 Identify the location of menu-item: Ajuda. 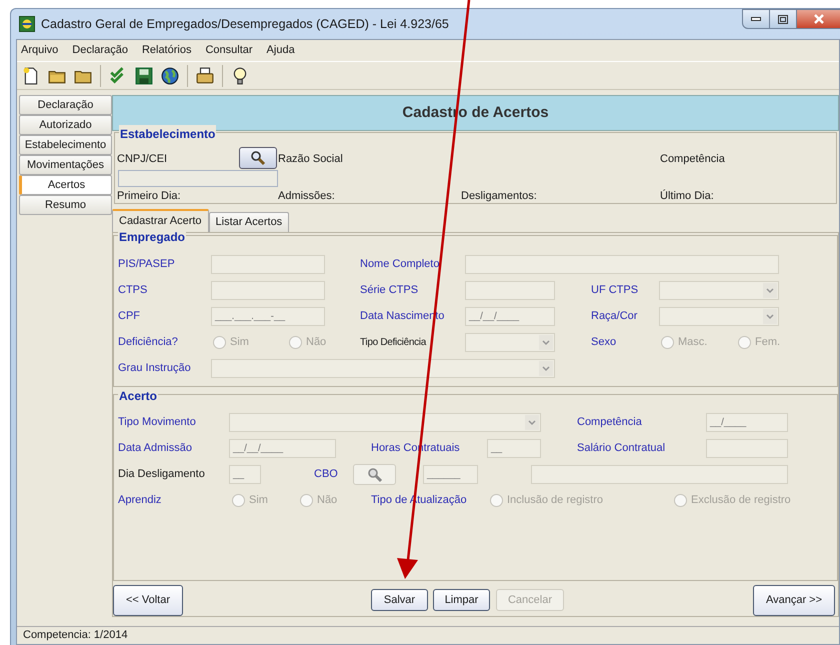
(280, 50).